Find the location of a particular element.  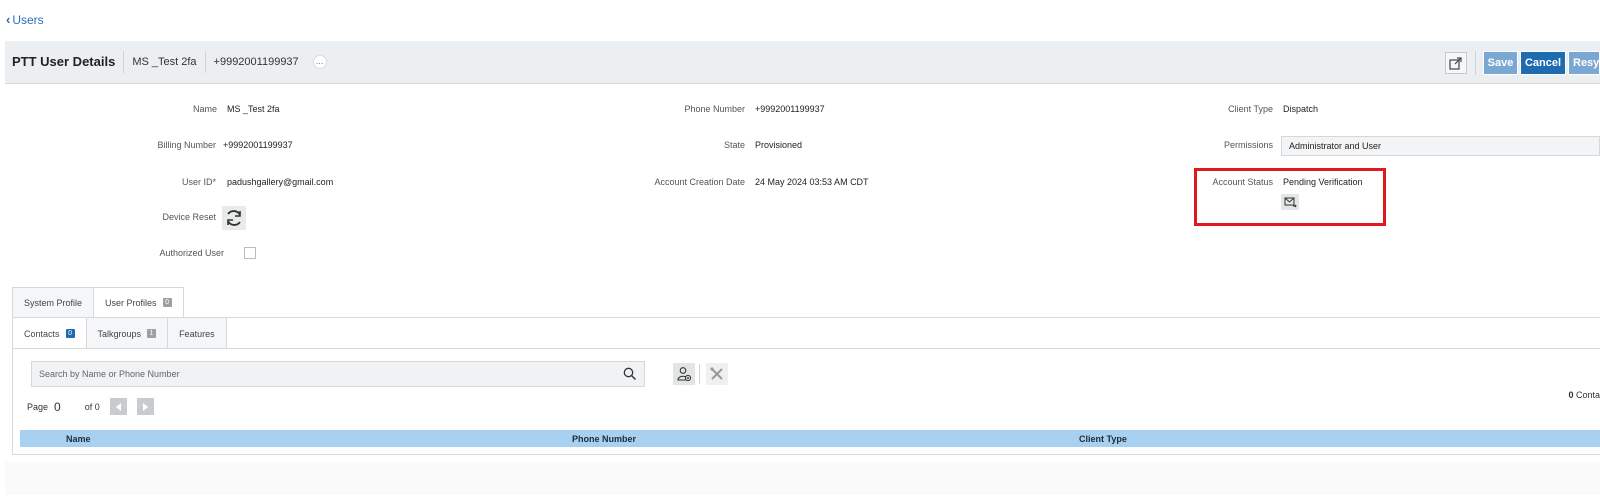

profile-tabs: System Profile User Profiles 0 is located at coordinates (98, 302).